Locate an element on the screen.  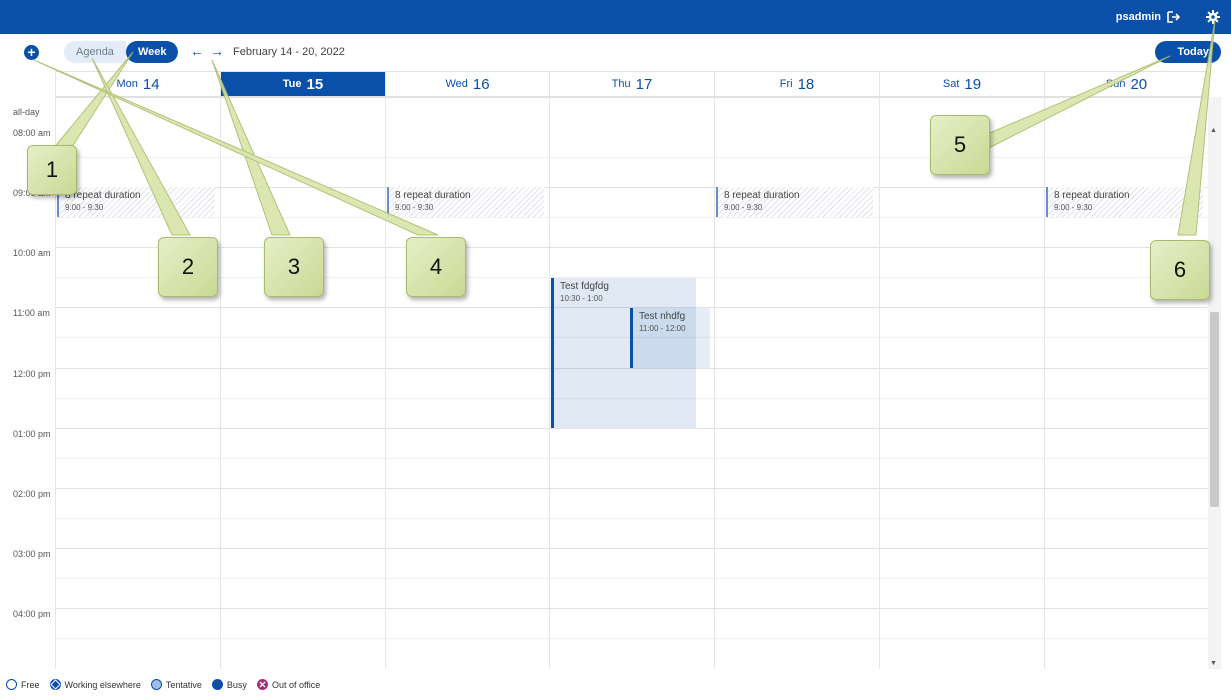
busy-icon is located at coordinates (217, 684).